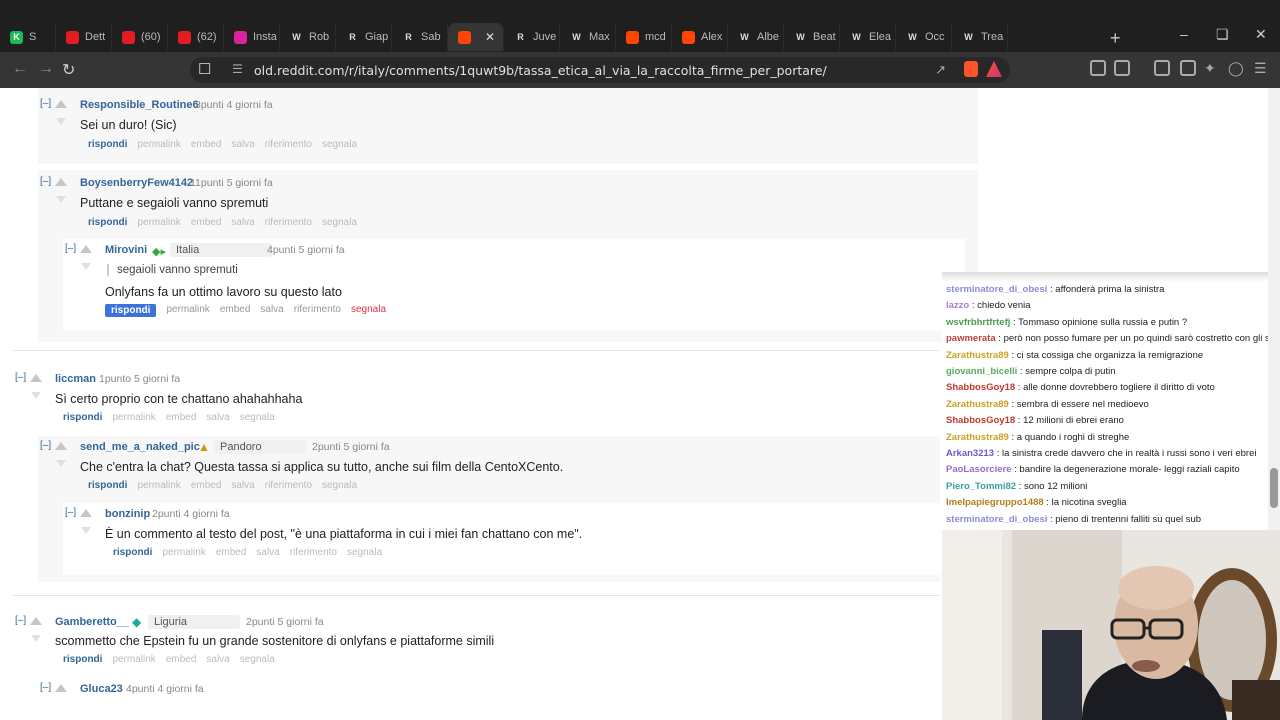 The image size is (1280, 720). Describe the element at coordinates (252, 37) in the screenshot. I see `browser-tab: Insta` at that location.